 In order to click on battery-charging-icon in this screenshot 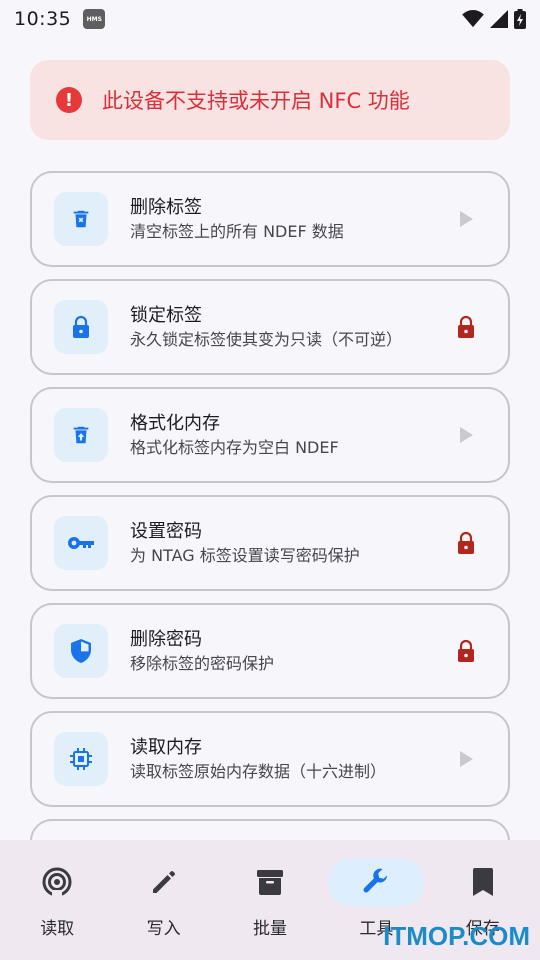, I will do `click(520, 19)`.